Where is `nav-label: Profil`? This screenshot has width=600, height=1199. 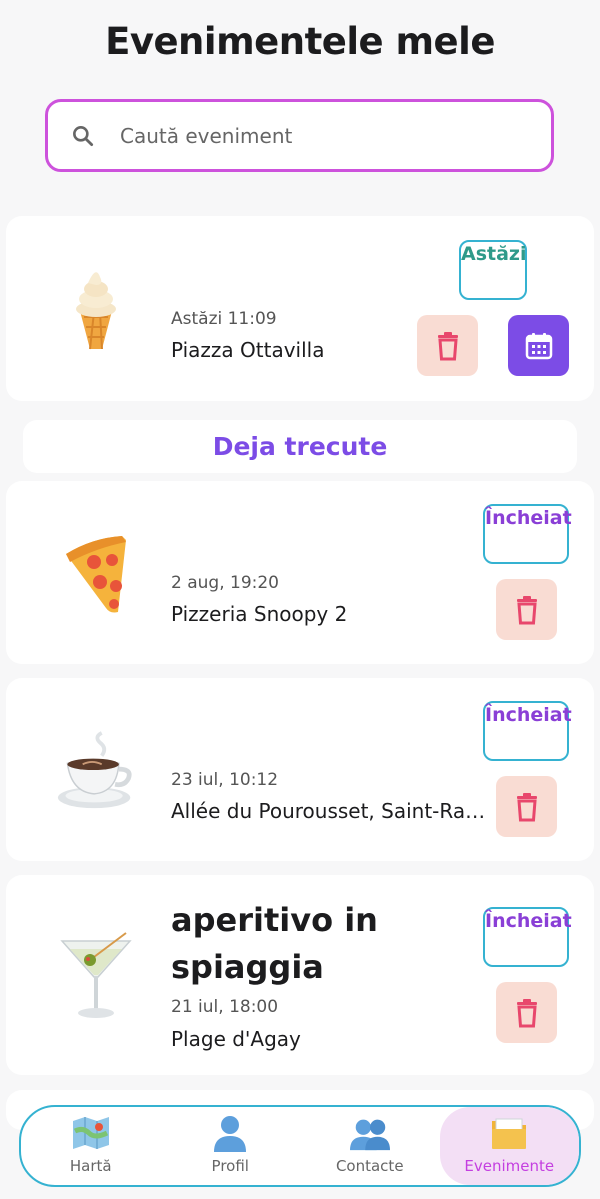
nav-label: Profil is located at coordinates (230, 1166).